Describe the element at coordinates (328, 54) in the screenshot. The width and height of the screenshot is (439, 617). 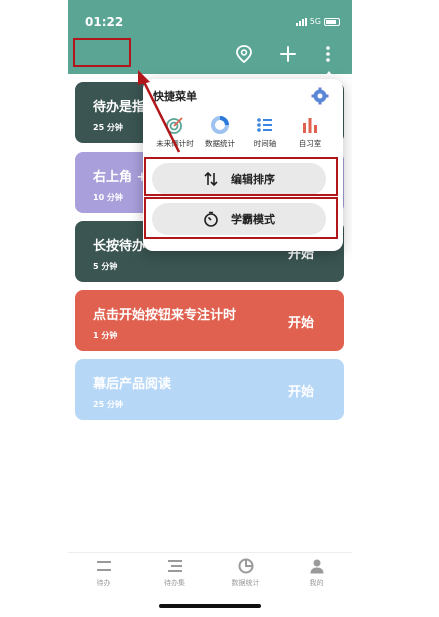
I see `more-icon` at that location.